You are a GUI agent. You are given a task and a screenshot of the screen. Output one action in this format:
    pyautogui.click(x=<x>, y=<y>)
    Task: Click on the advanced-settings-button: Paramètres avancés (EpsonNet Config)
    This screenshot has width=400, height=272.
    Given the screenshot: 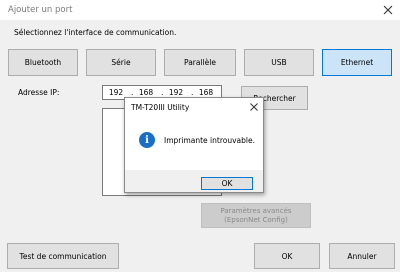 What is the action you would take?
    pyautogui.click(x=256, y=215)
    